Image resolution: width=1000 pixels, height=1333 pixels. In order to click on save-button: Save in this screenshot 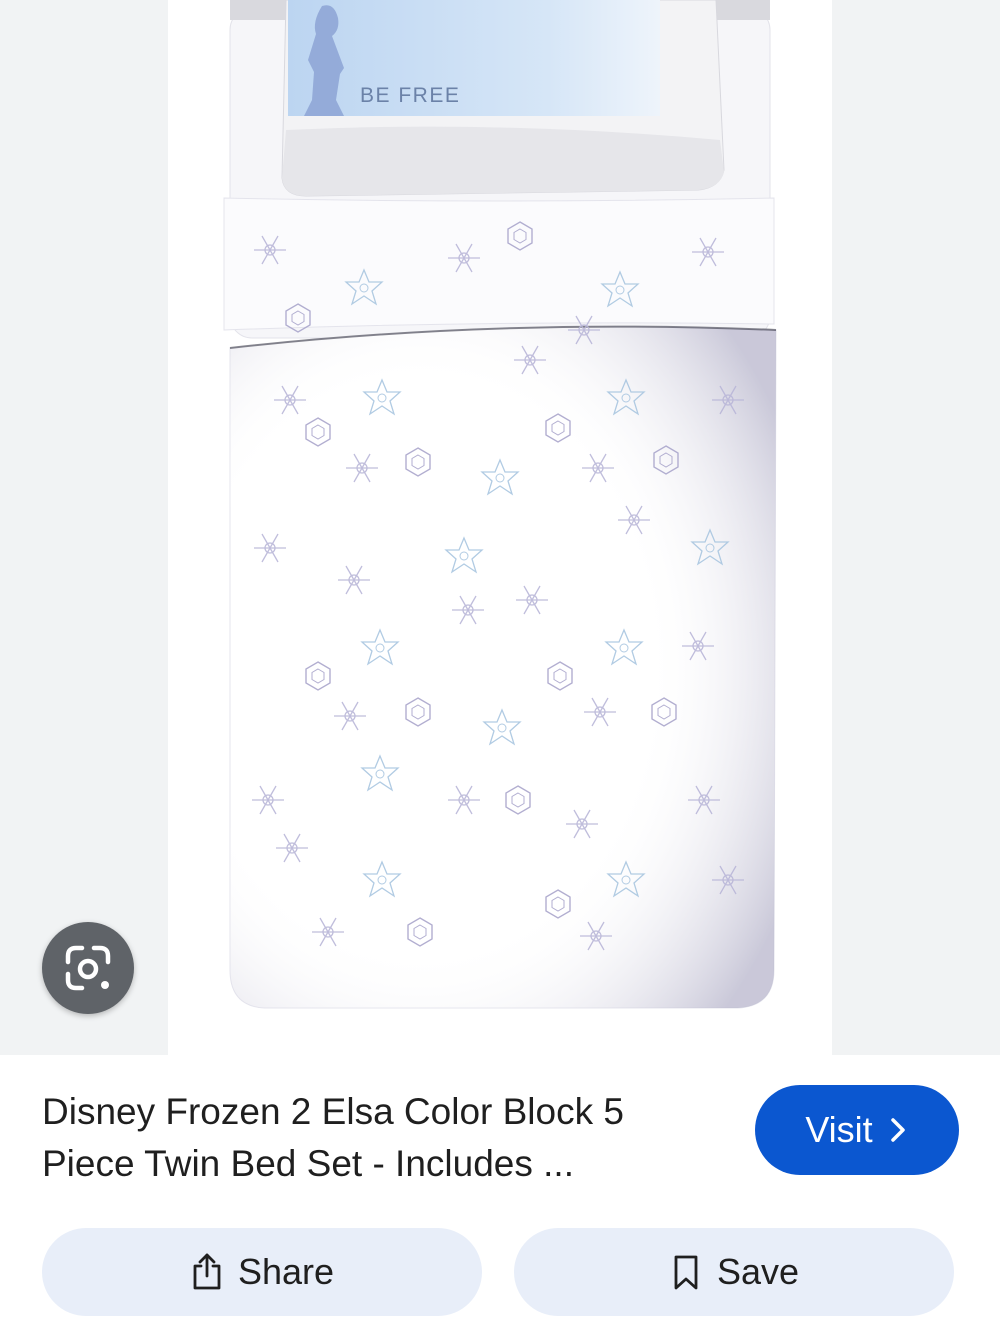, I will do `click(734, 1272)`.